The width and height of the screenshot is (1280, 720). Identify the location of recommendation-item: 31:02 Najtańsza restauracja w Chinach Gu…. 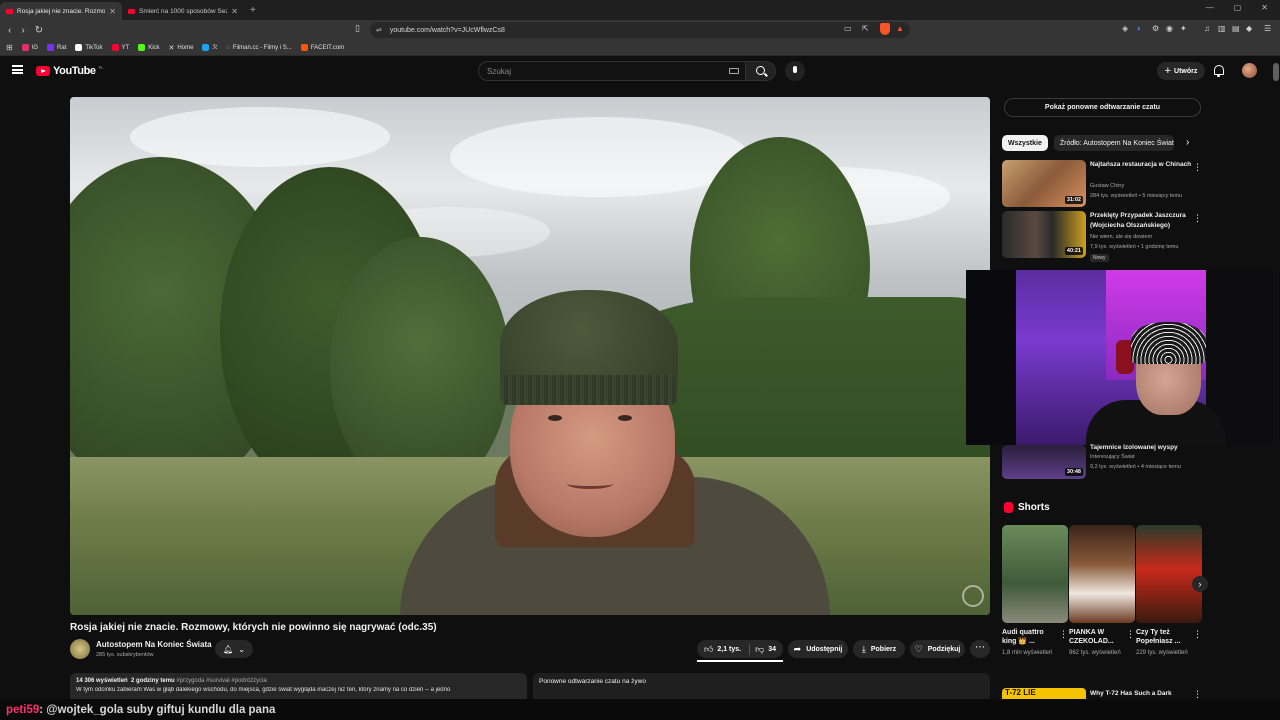
(1102, 184).